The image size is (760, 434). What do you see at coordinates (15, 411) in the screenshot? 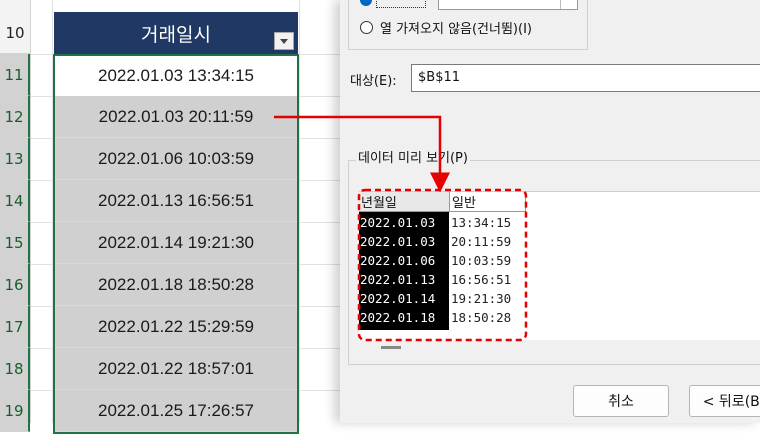
I see `row-header: 19` at bounding box center [15, 411].